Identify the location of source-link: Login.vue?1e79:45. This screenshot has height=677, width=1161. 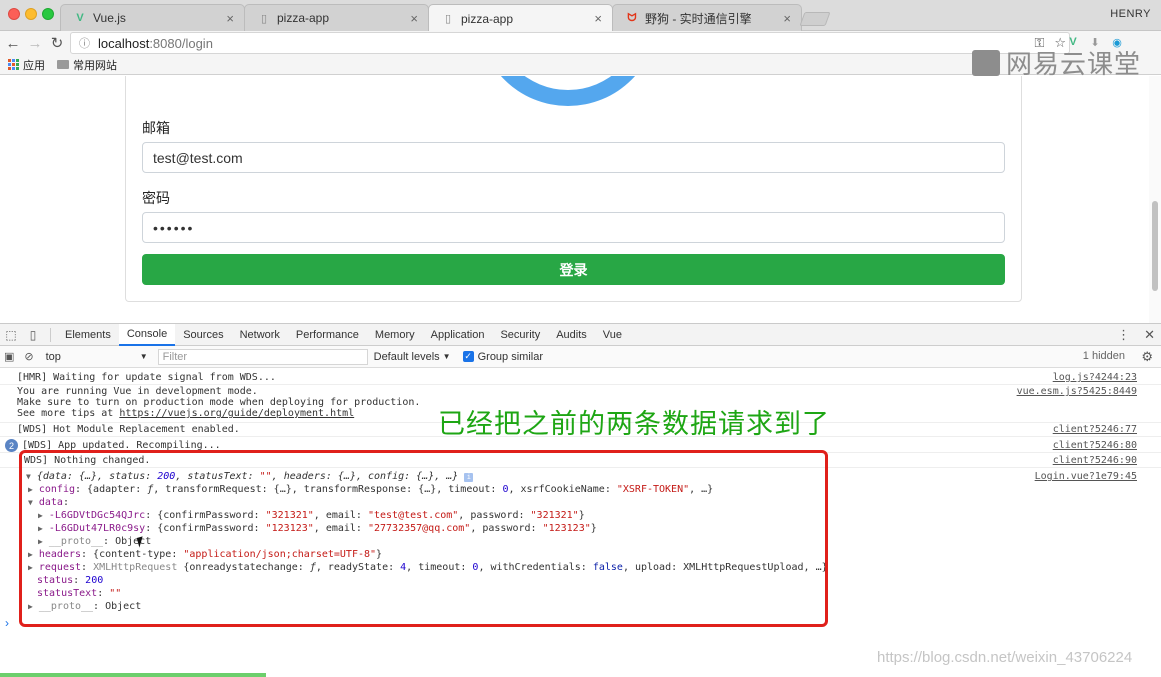
(1086, 476).